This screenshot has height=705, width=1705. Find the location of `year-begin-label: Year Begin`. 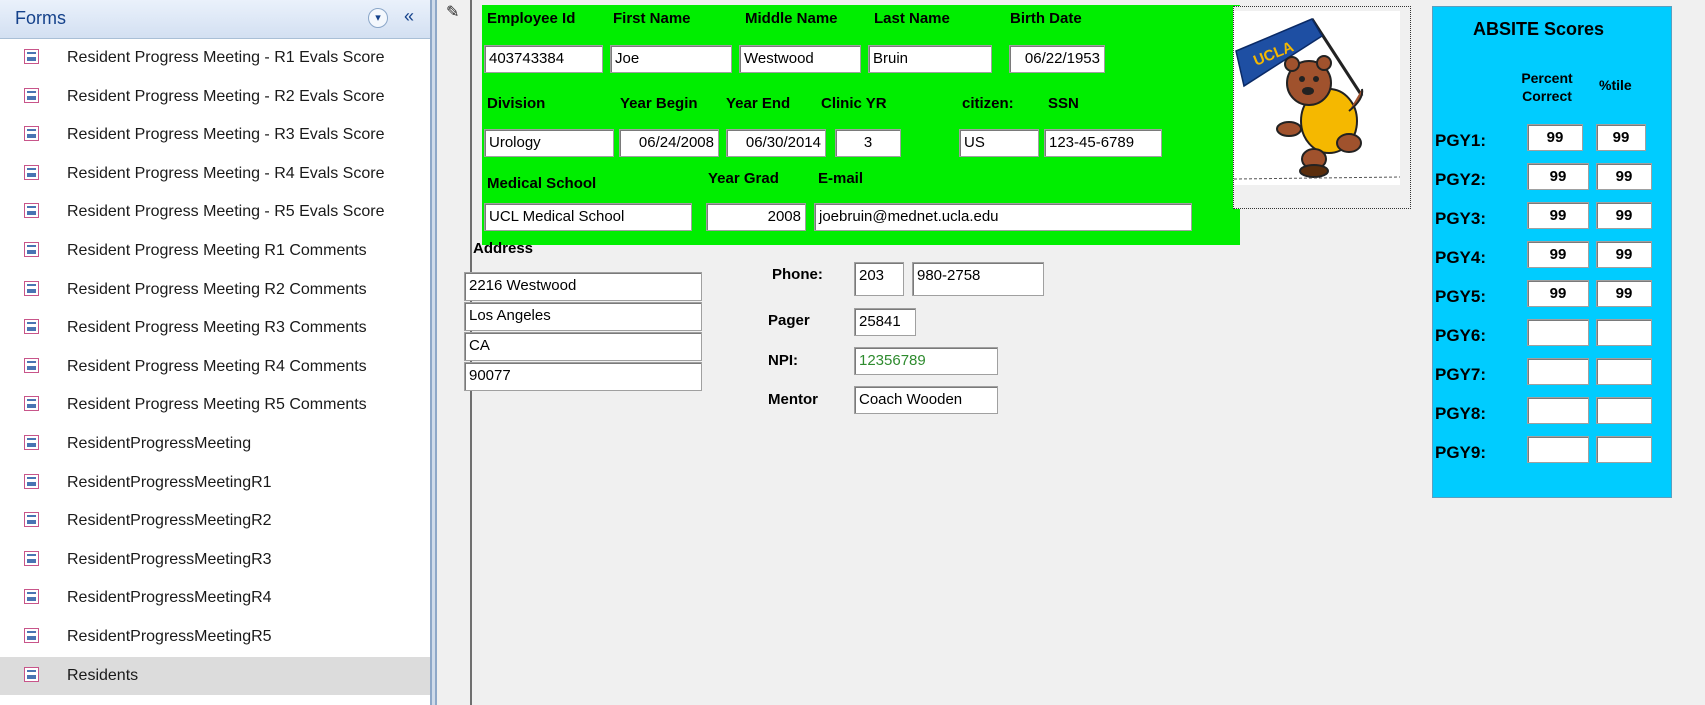

year-begin-label: Year Begin is located at coordinates (659, 103).